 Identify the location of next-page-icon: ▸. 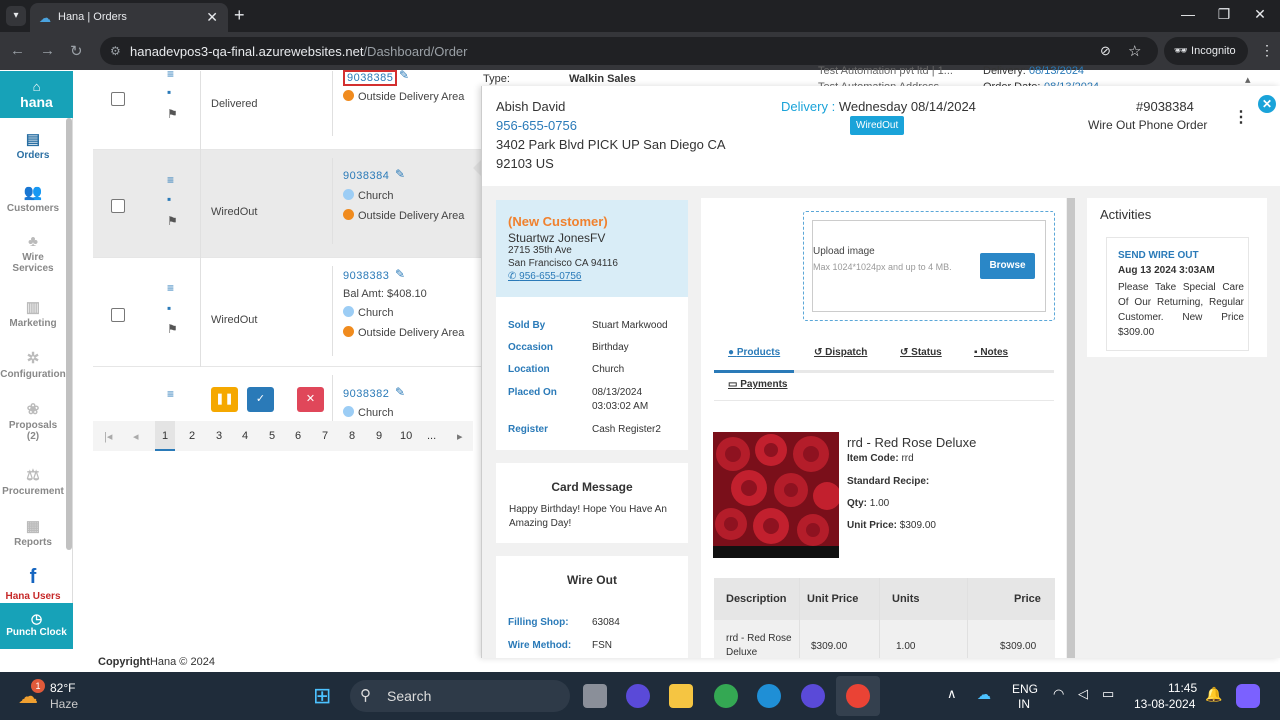
(460, 436).